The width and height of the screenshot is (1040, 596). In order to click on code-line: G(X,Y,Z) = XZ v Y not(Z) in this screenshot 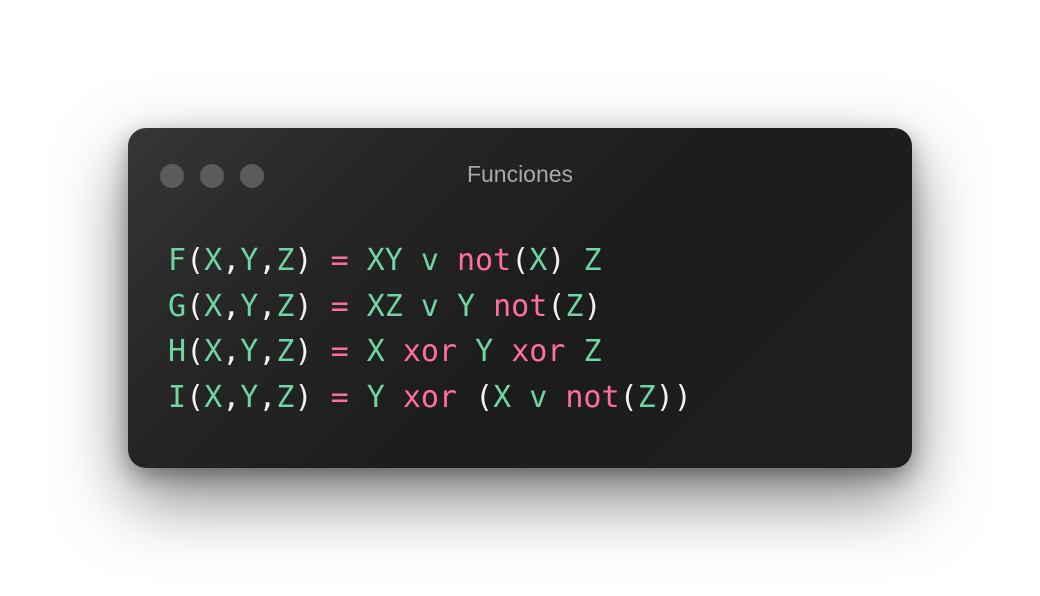, I will do `click(430, 307)`.